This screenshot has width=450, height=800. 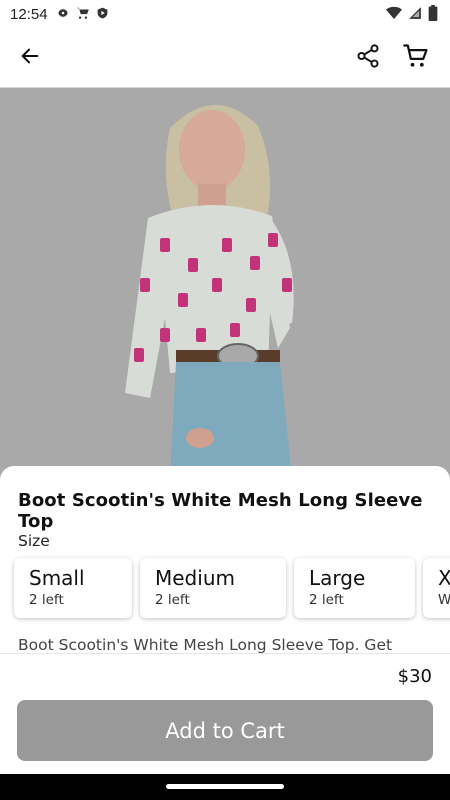 I want to click on add-to-cart-button: Add to Cart, so click(x=225, y=730).